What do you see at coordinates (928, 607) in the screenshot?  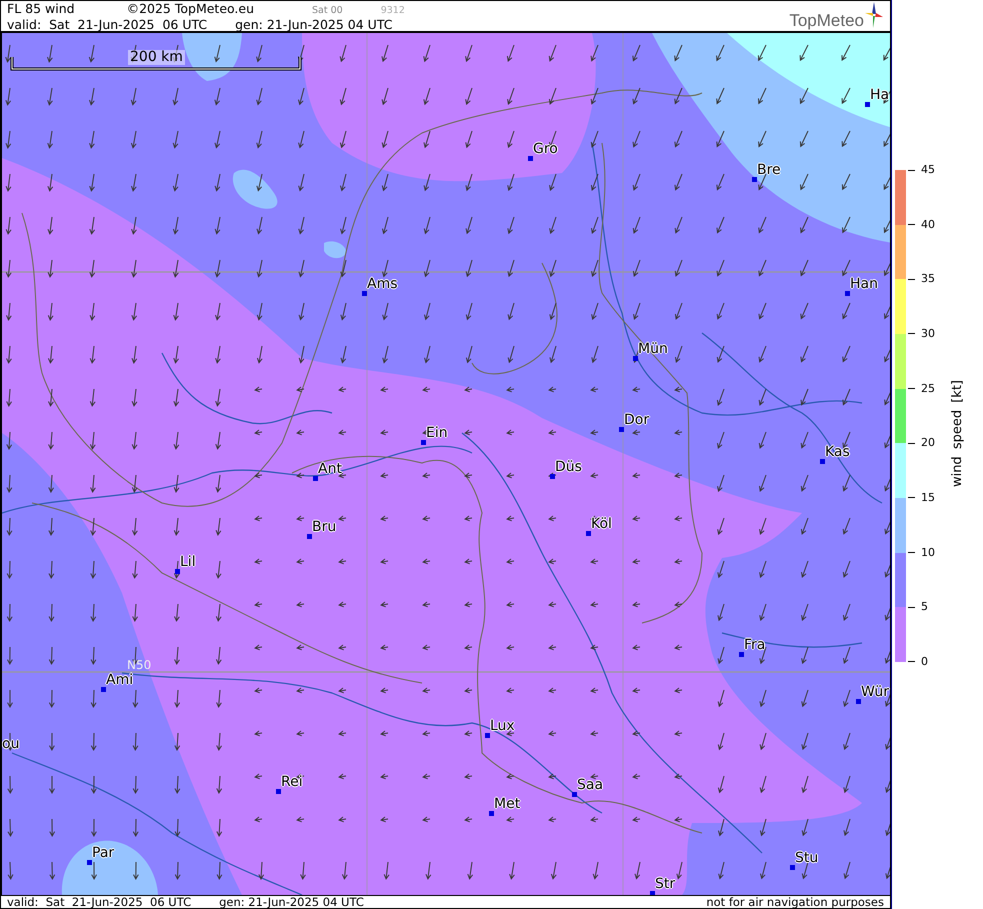 I see `scale-tick-label: 5` at bounding box center [928, 607].